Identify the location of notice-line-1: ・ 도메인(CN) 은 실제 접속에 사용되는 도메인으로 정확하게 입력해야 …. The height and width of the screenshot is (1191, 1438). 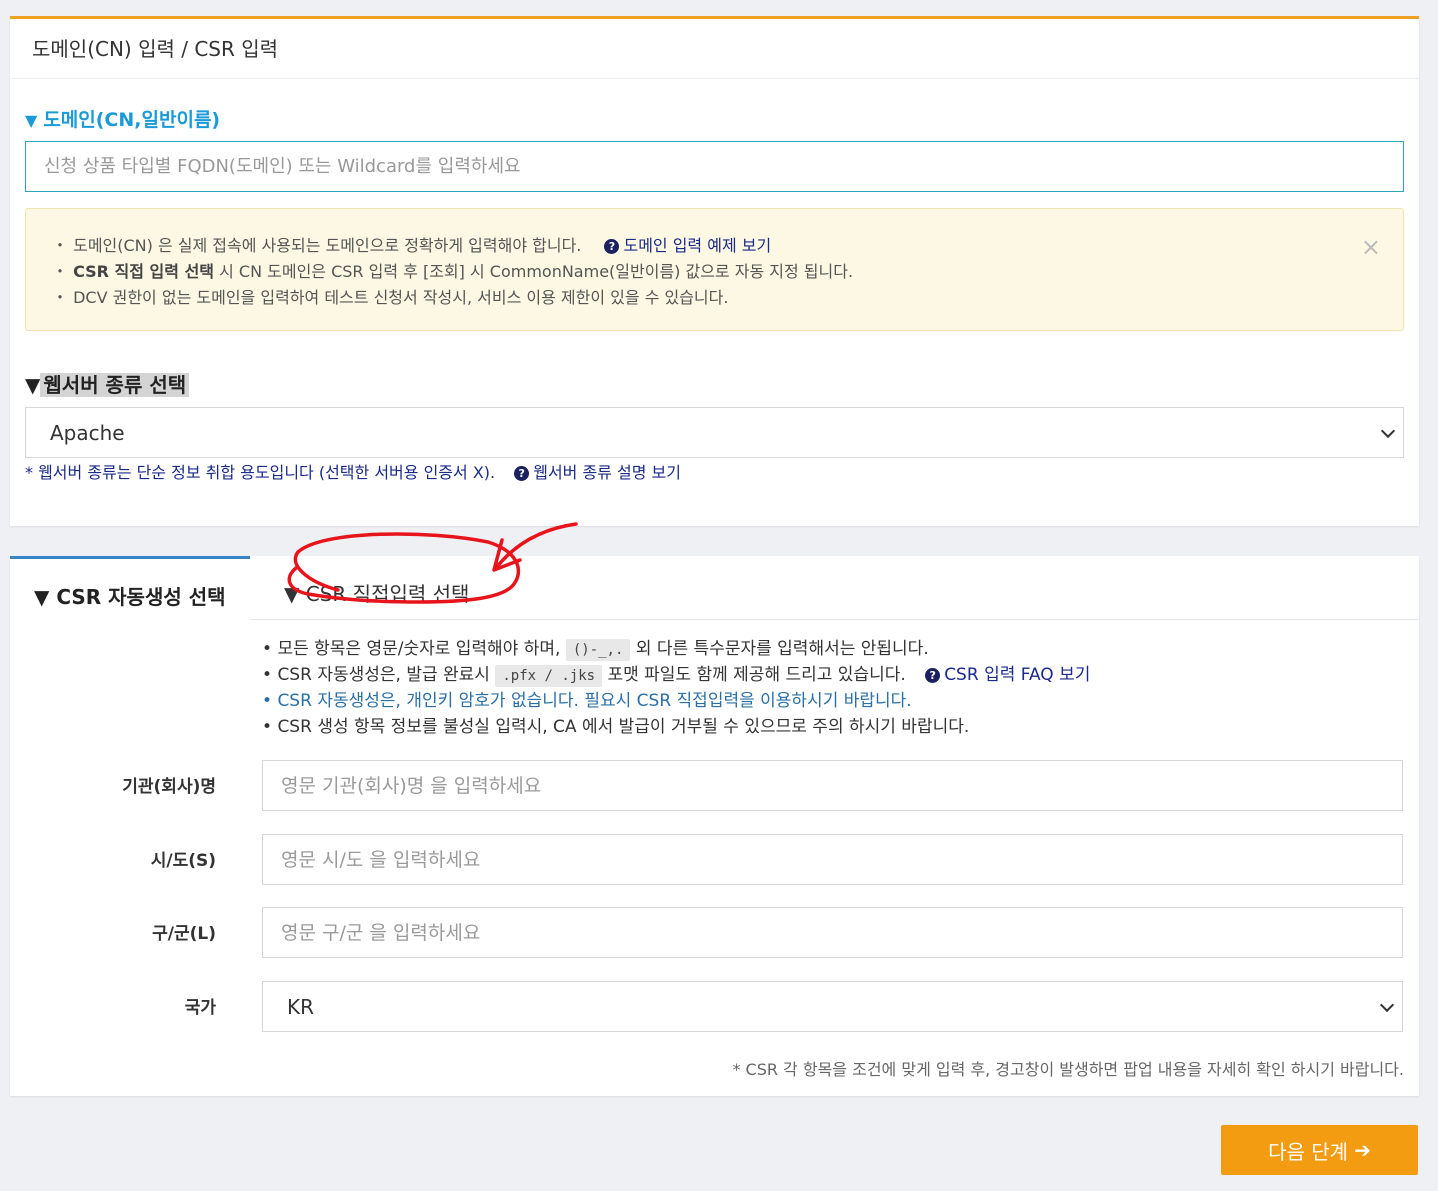
(412, 245).